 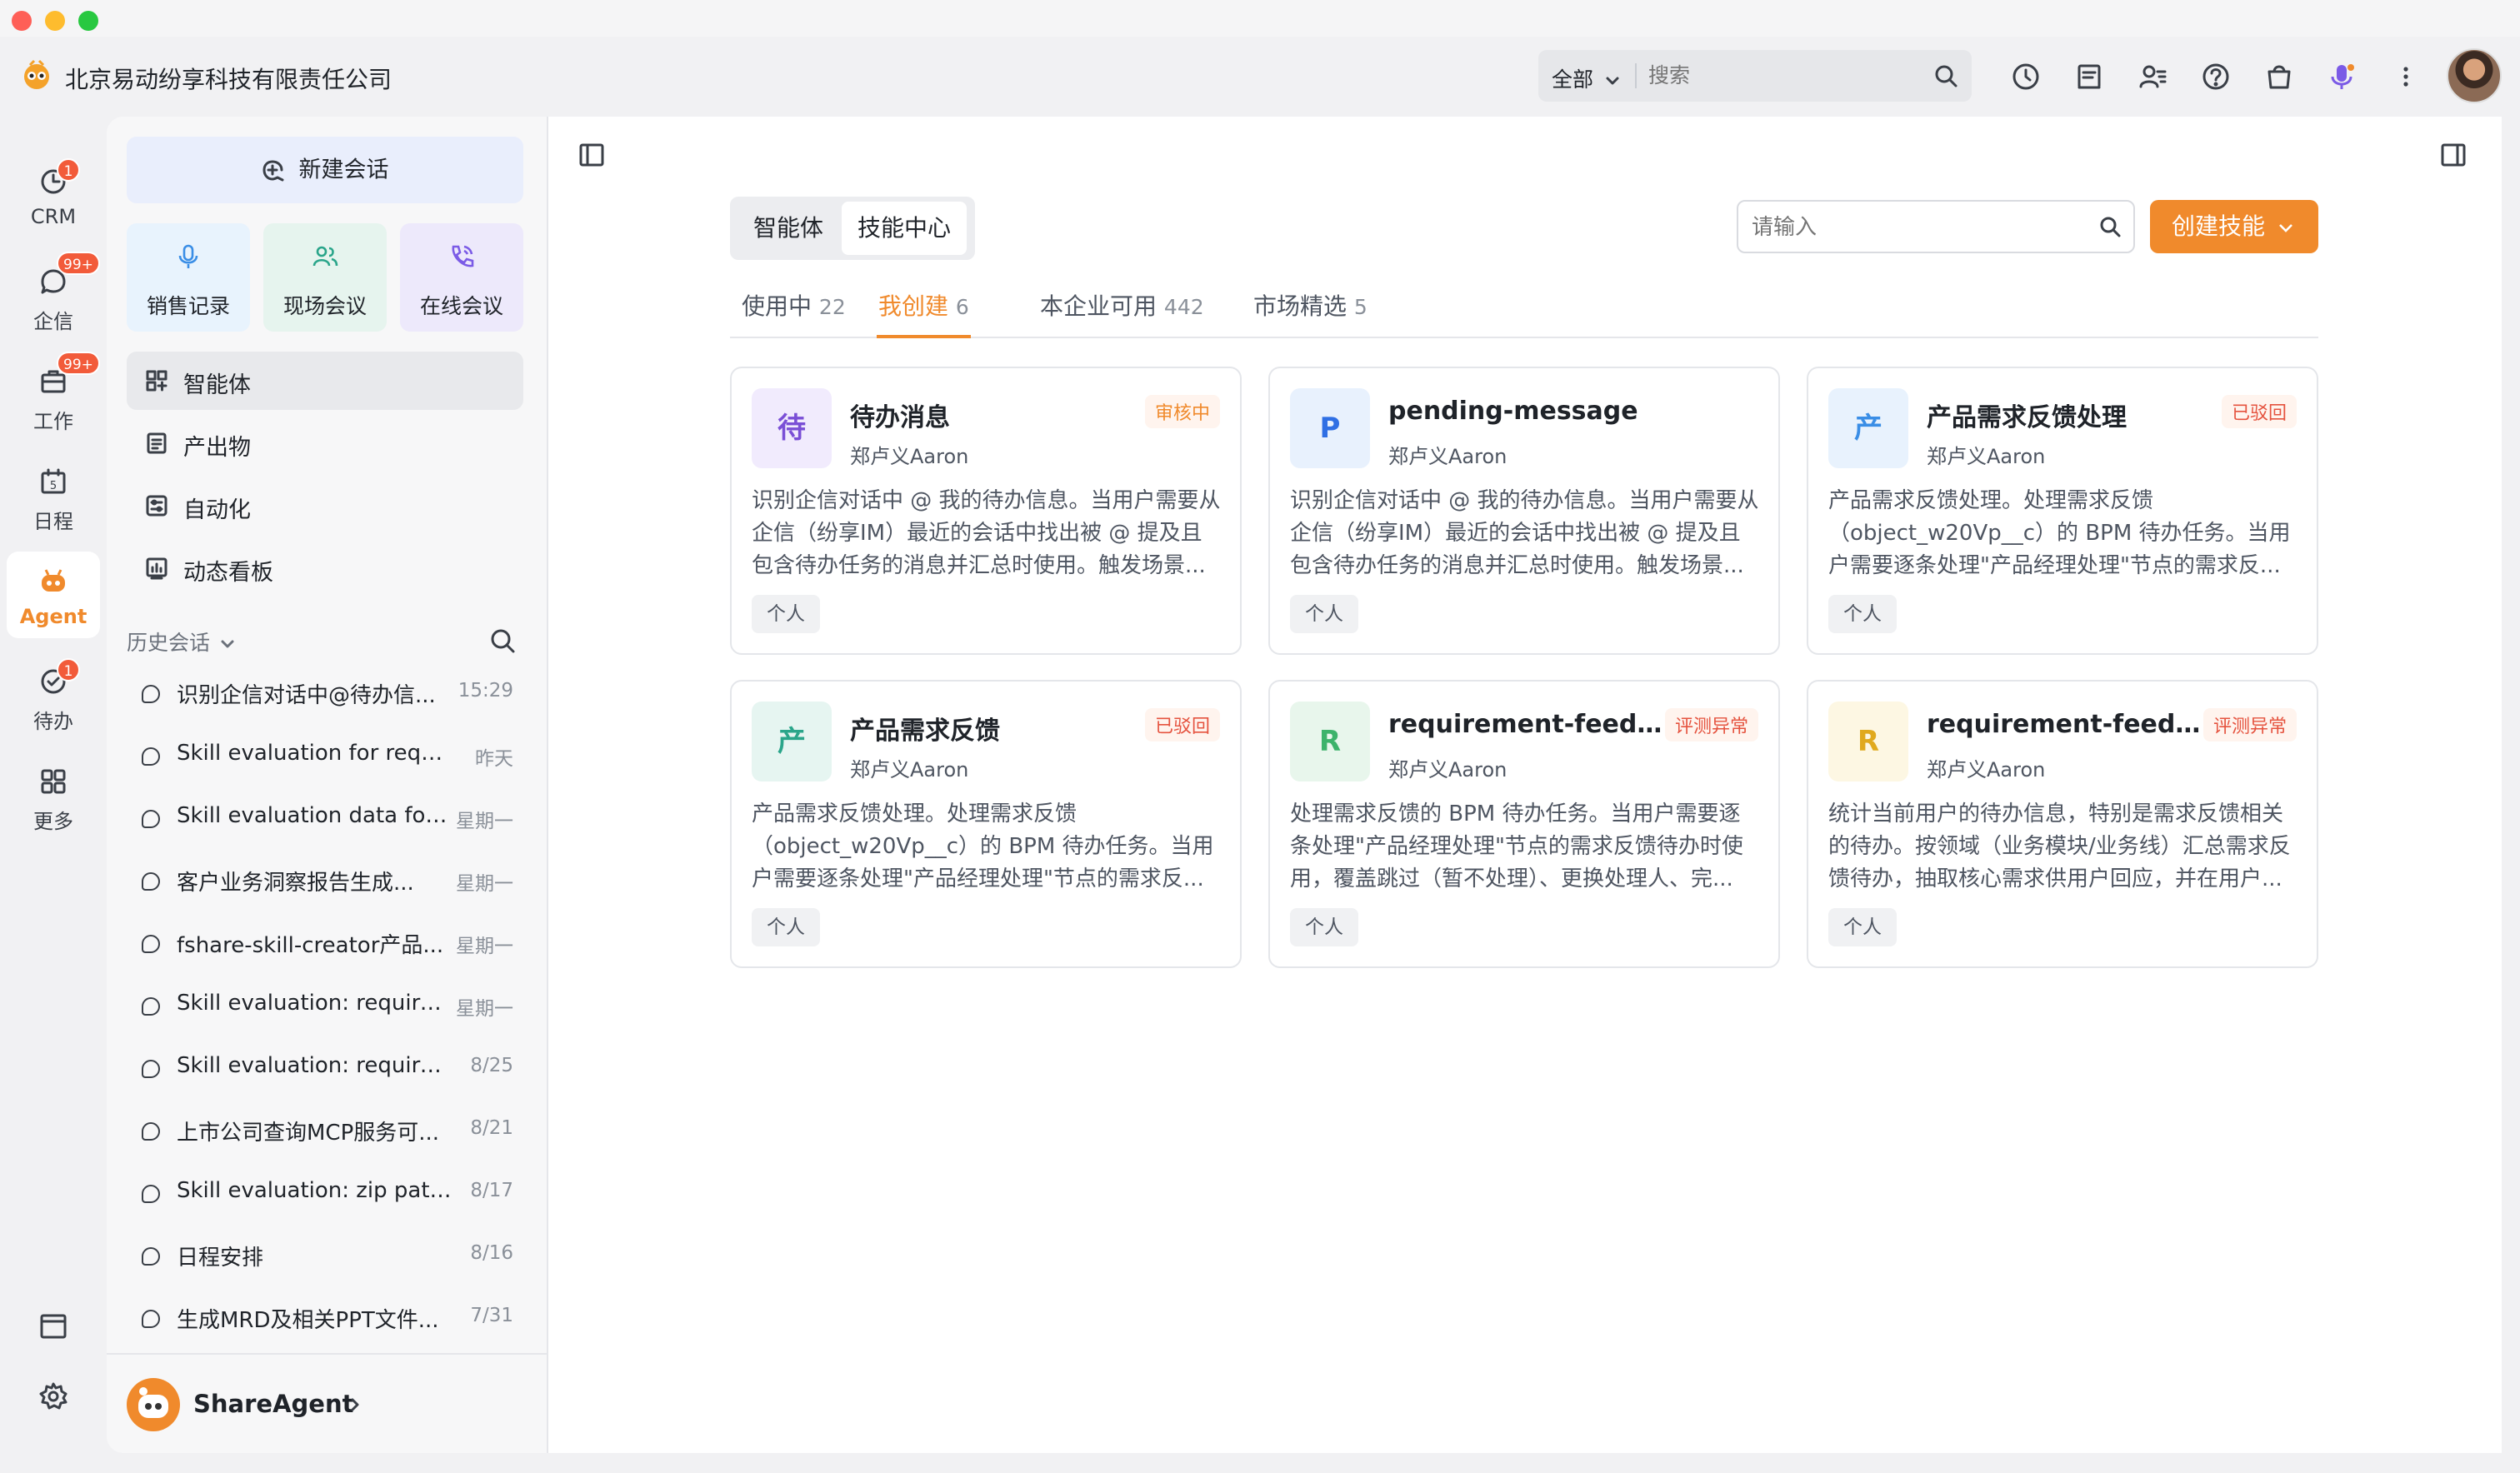 What do you see at coordinates (88, 21) in the screenshot?
I see `zoom-window-button` at bounding box center [88, 21].